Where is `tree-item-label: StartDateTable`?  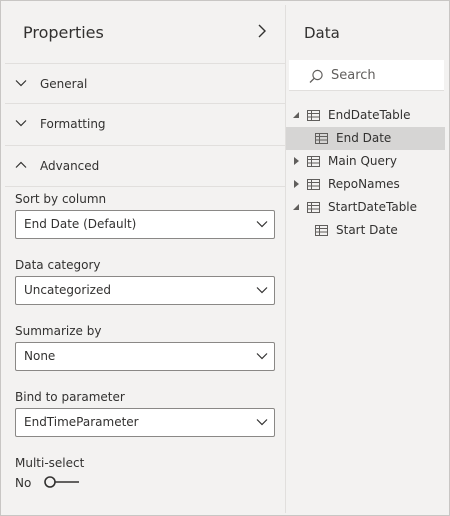
tree-item-label: StartDateTable is located at coordinates (373, 207).